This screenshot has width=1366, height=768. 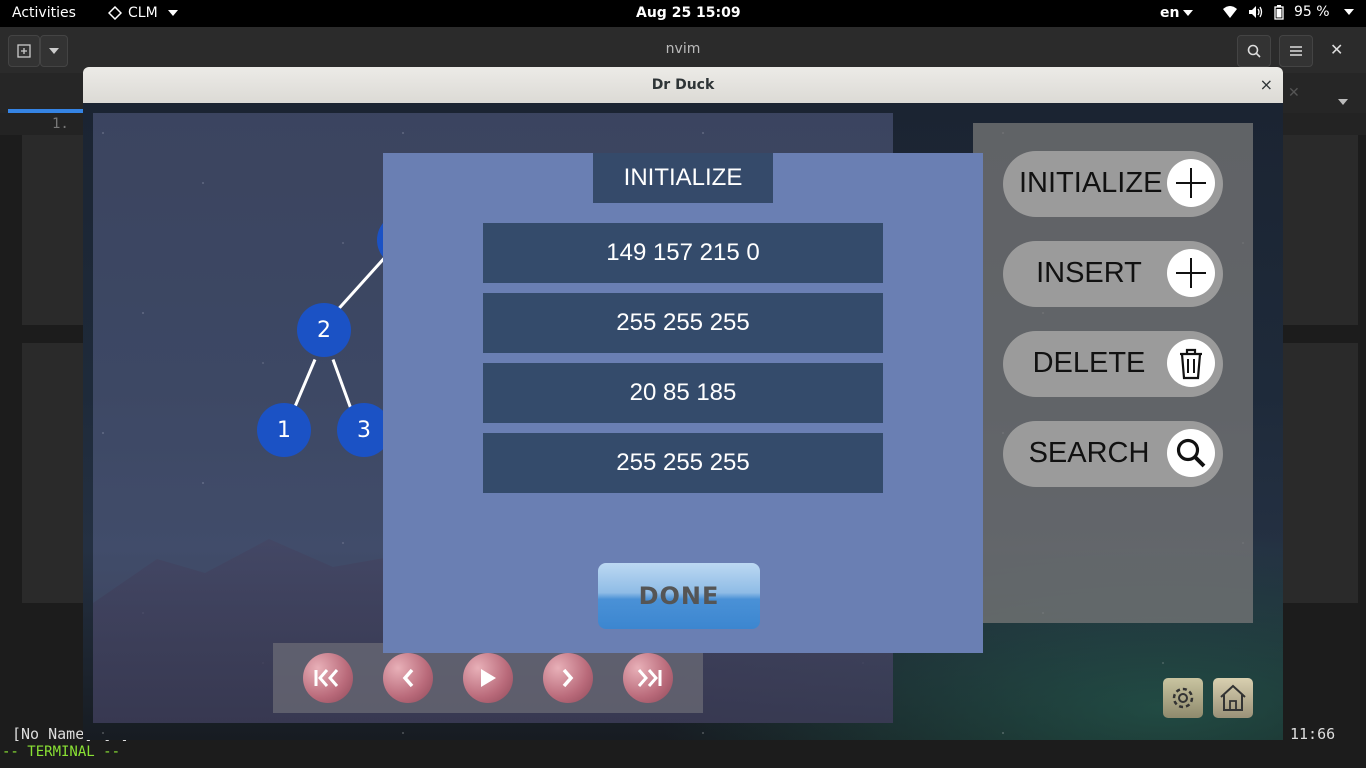 What do you see at coordinates (324, 330) in the screenshot?
I see `tree-node: 2` at bounding box center [324, 330].